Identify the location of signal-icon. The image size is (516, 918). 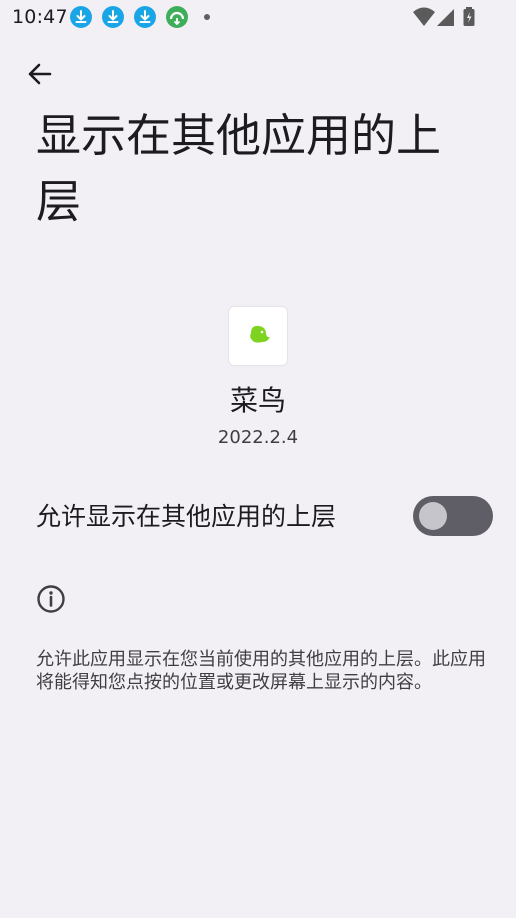
(446, 19).